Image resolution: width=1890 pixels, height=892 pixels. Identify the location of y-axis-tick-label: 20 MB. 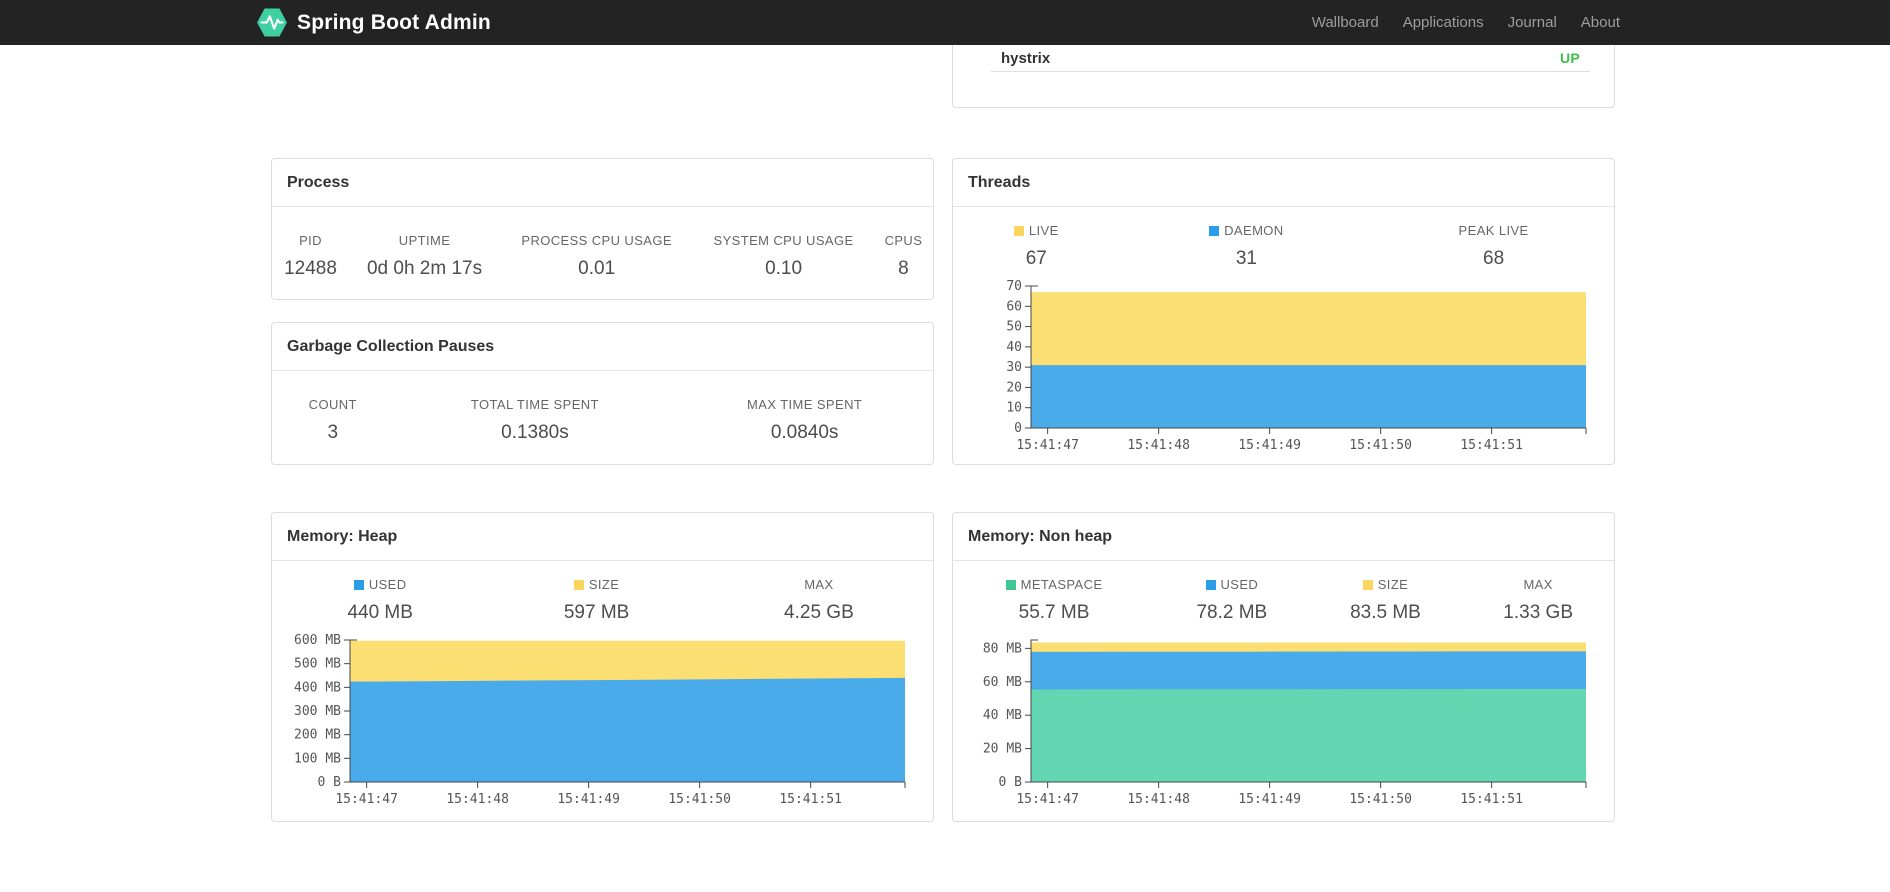
(1002, 749).